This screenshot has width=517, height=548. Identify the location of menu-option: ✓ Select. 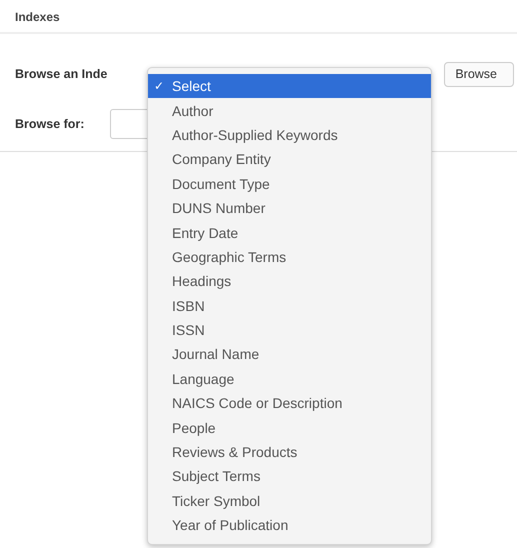
(289, 86).